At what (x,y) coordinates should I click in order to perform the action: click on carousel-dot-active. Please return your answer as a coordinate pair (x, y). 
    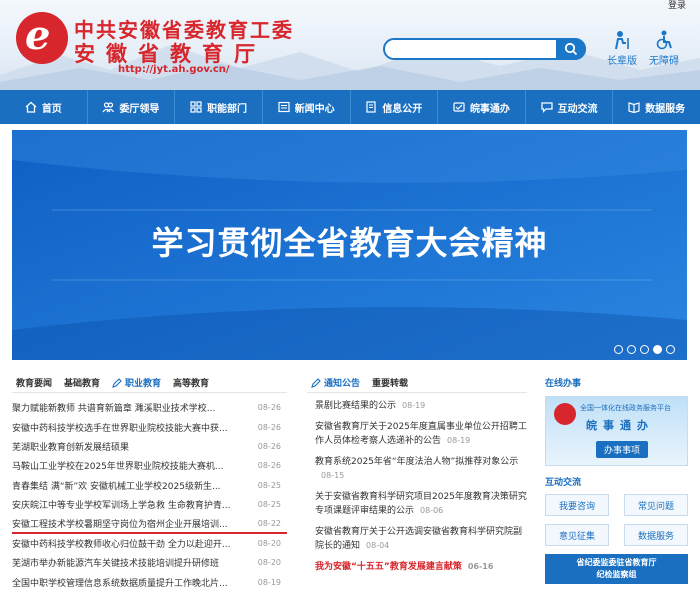
    Looking at the image, I should click on (657, 349).